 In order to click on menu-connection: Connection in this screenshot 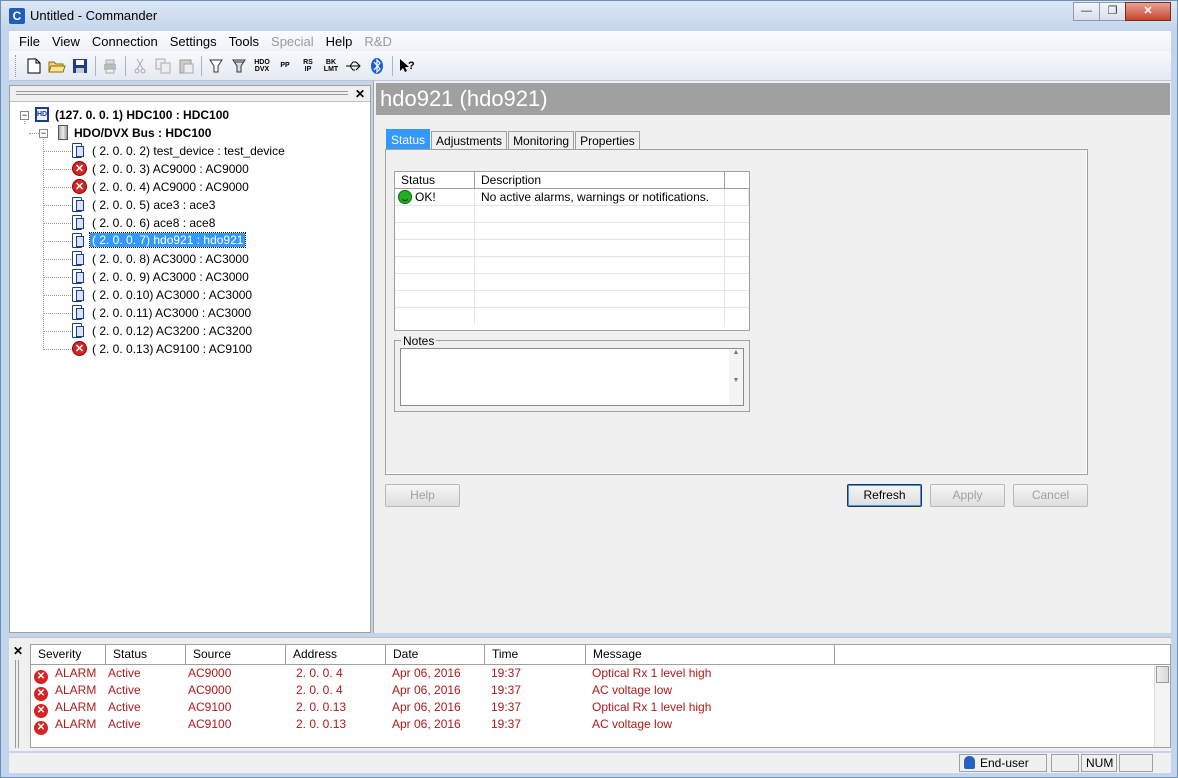, I will do `click(125, 41)`.